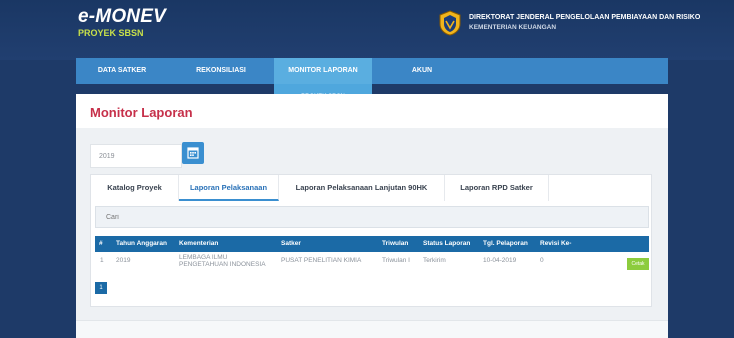  What do you see at coordinates (446, 243) in the screenshot?
I see `col-status-laporan: Status Laporan` at bounding box center [446, 243].